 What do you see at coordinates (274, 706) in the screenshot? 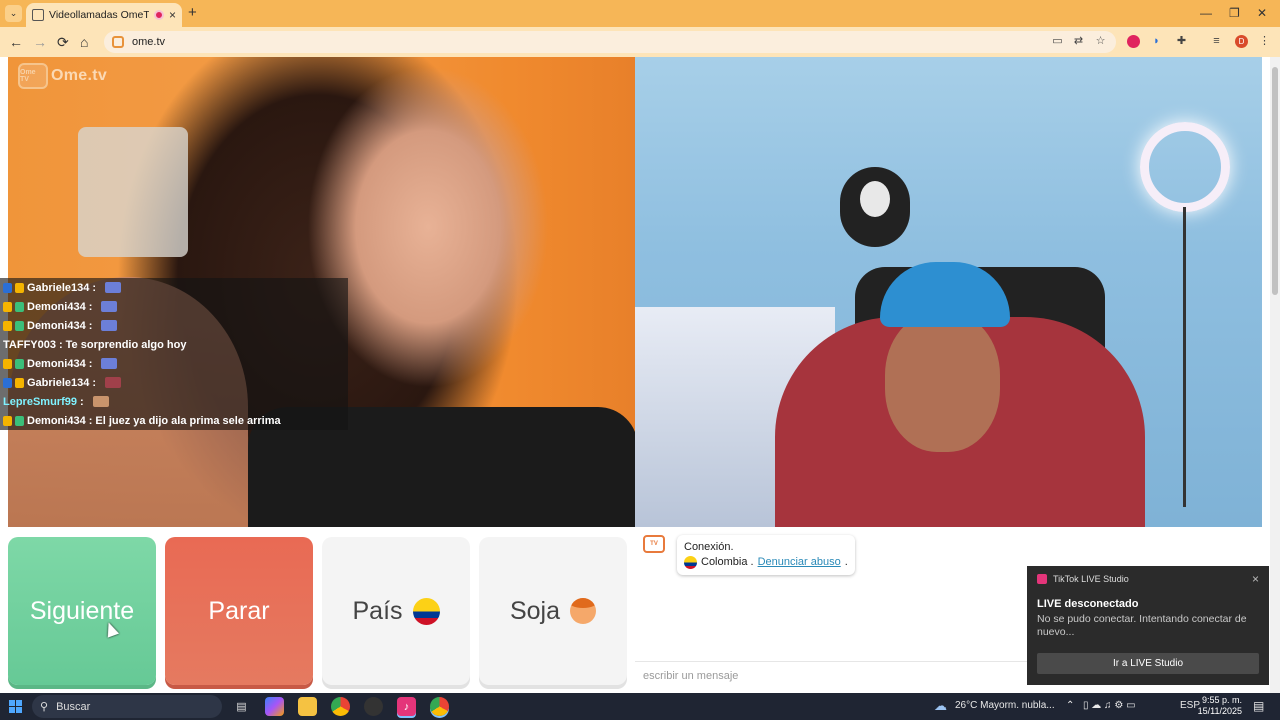
I see `copilot-icon` at bounding box center [274, 706].